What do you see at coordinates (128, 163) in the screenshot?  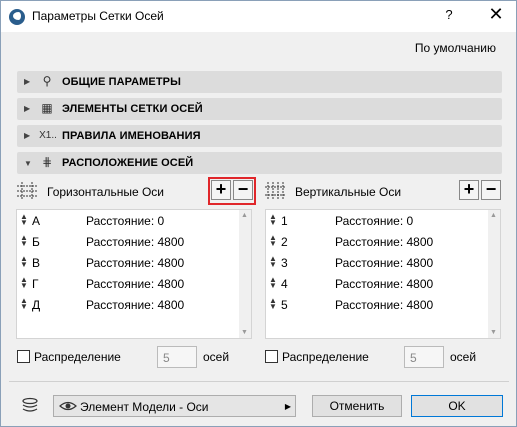 I see `section-label: РАСПОЛОЖЕНИЕ ОСЕЙ` at bounding box center [128, 163].